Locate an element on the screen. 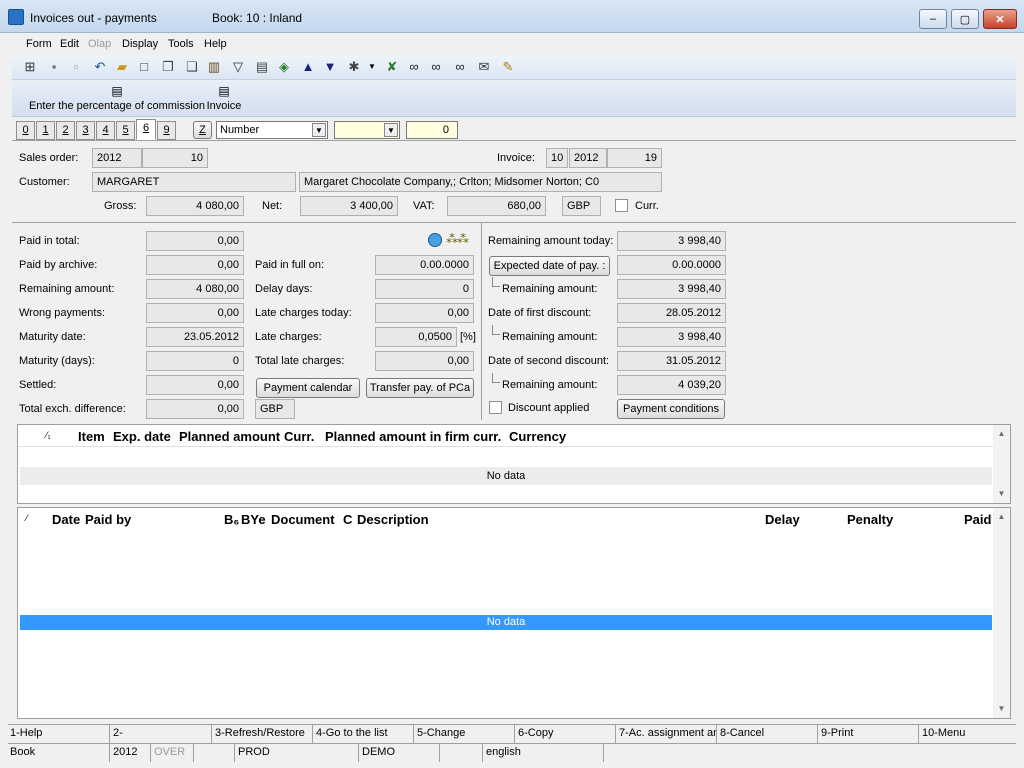 The width and height of the screenshot is (1024, 768). search-select: ▼ is located at coordinates (367, 130).